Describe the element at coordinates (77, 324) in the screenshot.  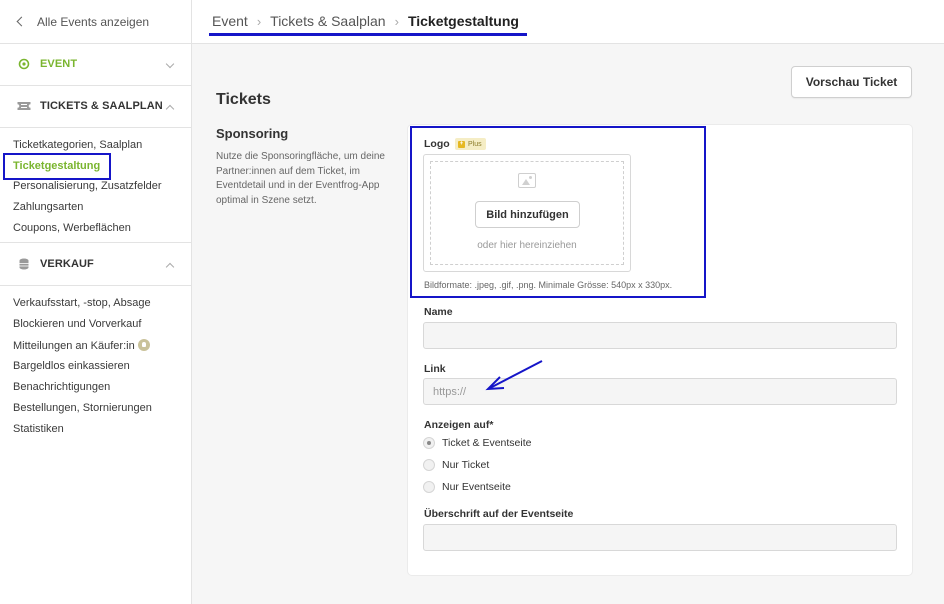
I see `sidebar-item-blockieren: Blockieren und Vorverkauf` at that location.